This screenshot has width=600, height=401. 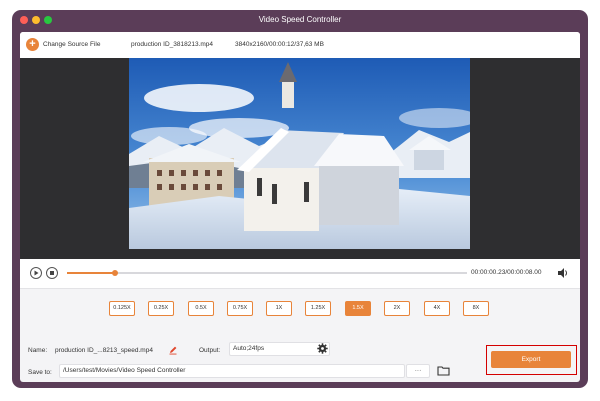 I want to click on speed-option-button: 0.5X, so click(x=201, y=308).